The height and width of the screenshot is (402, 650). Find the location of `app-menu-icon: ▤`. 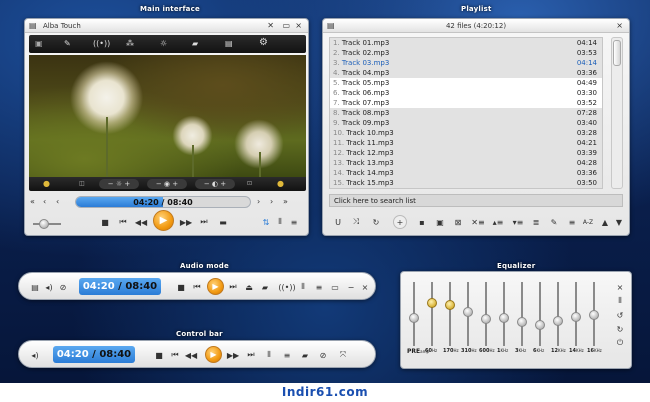

app-menu-icon: ▤ is located at coordinates (33, 26).